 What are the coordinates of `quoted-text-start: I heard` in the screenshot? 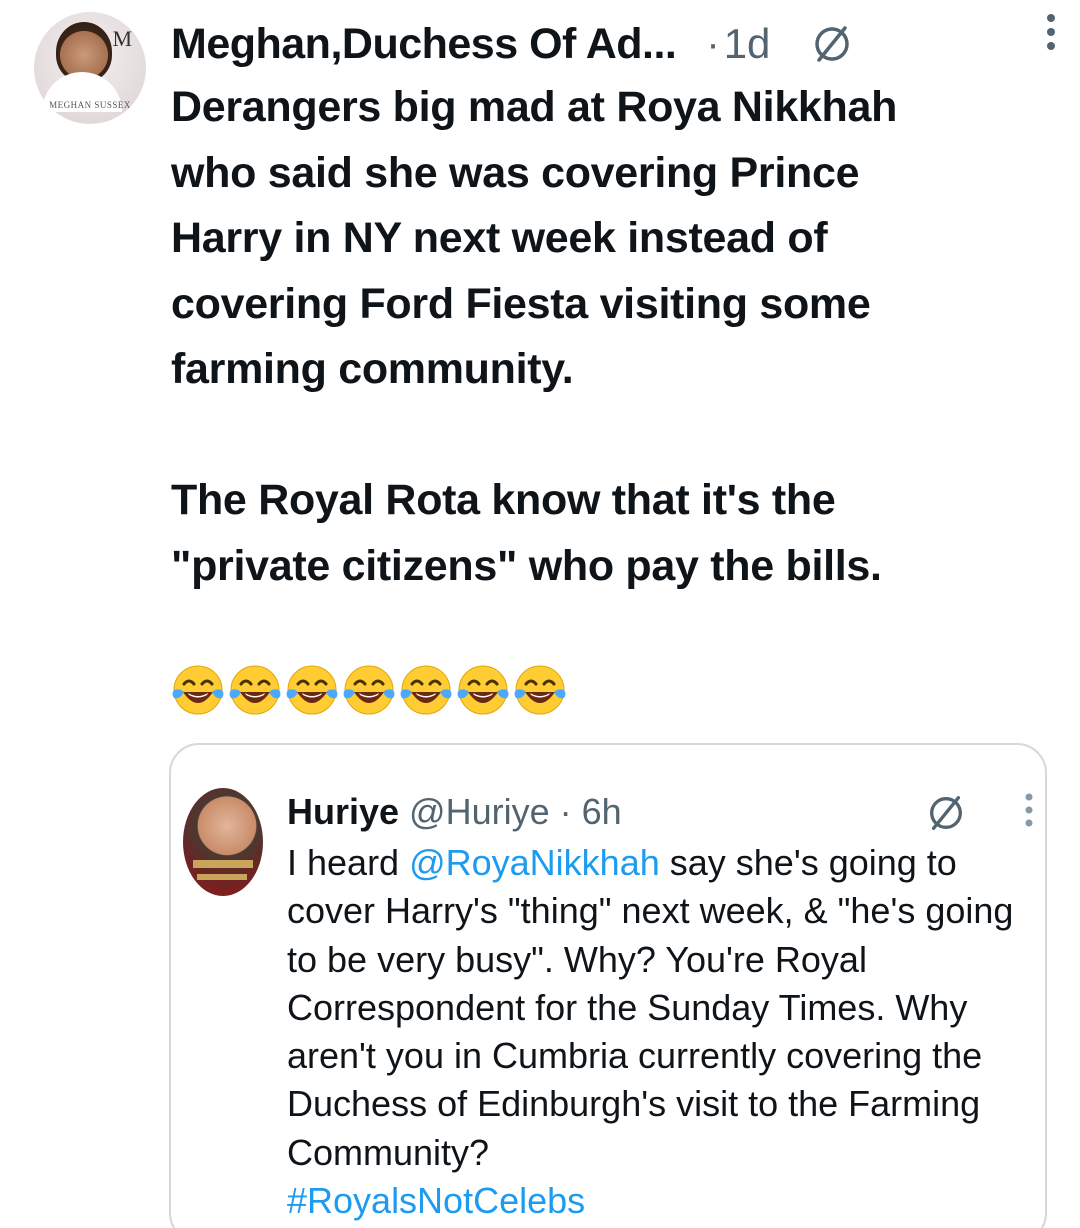 It's located at (348, 862).